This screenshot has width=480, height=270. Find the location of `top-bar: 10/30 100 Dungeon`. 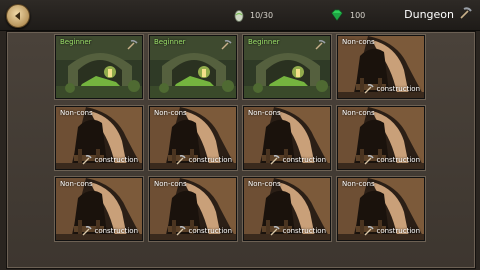

top-bar: 10/30 100 Dungeon is located at coordinates (240, 15).